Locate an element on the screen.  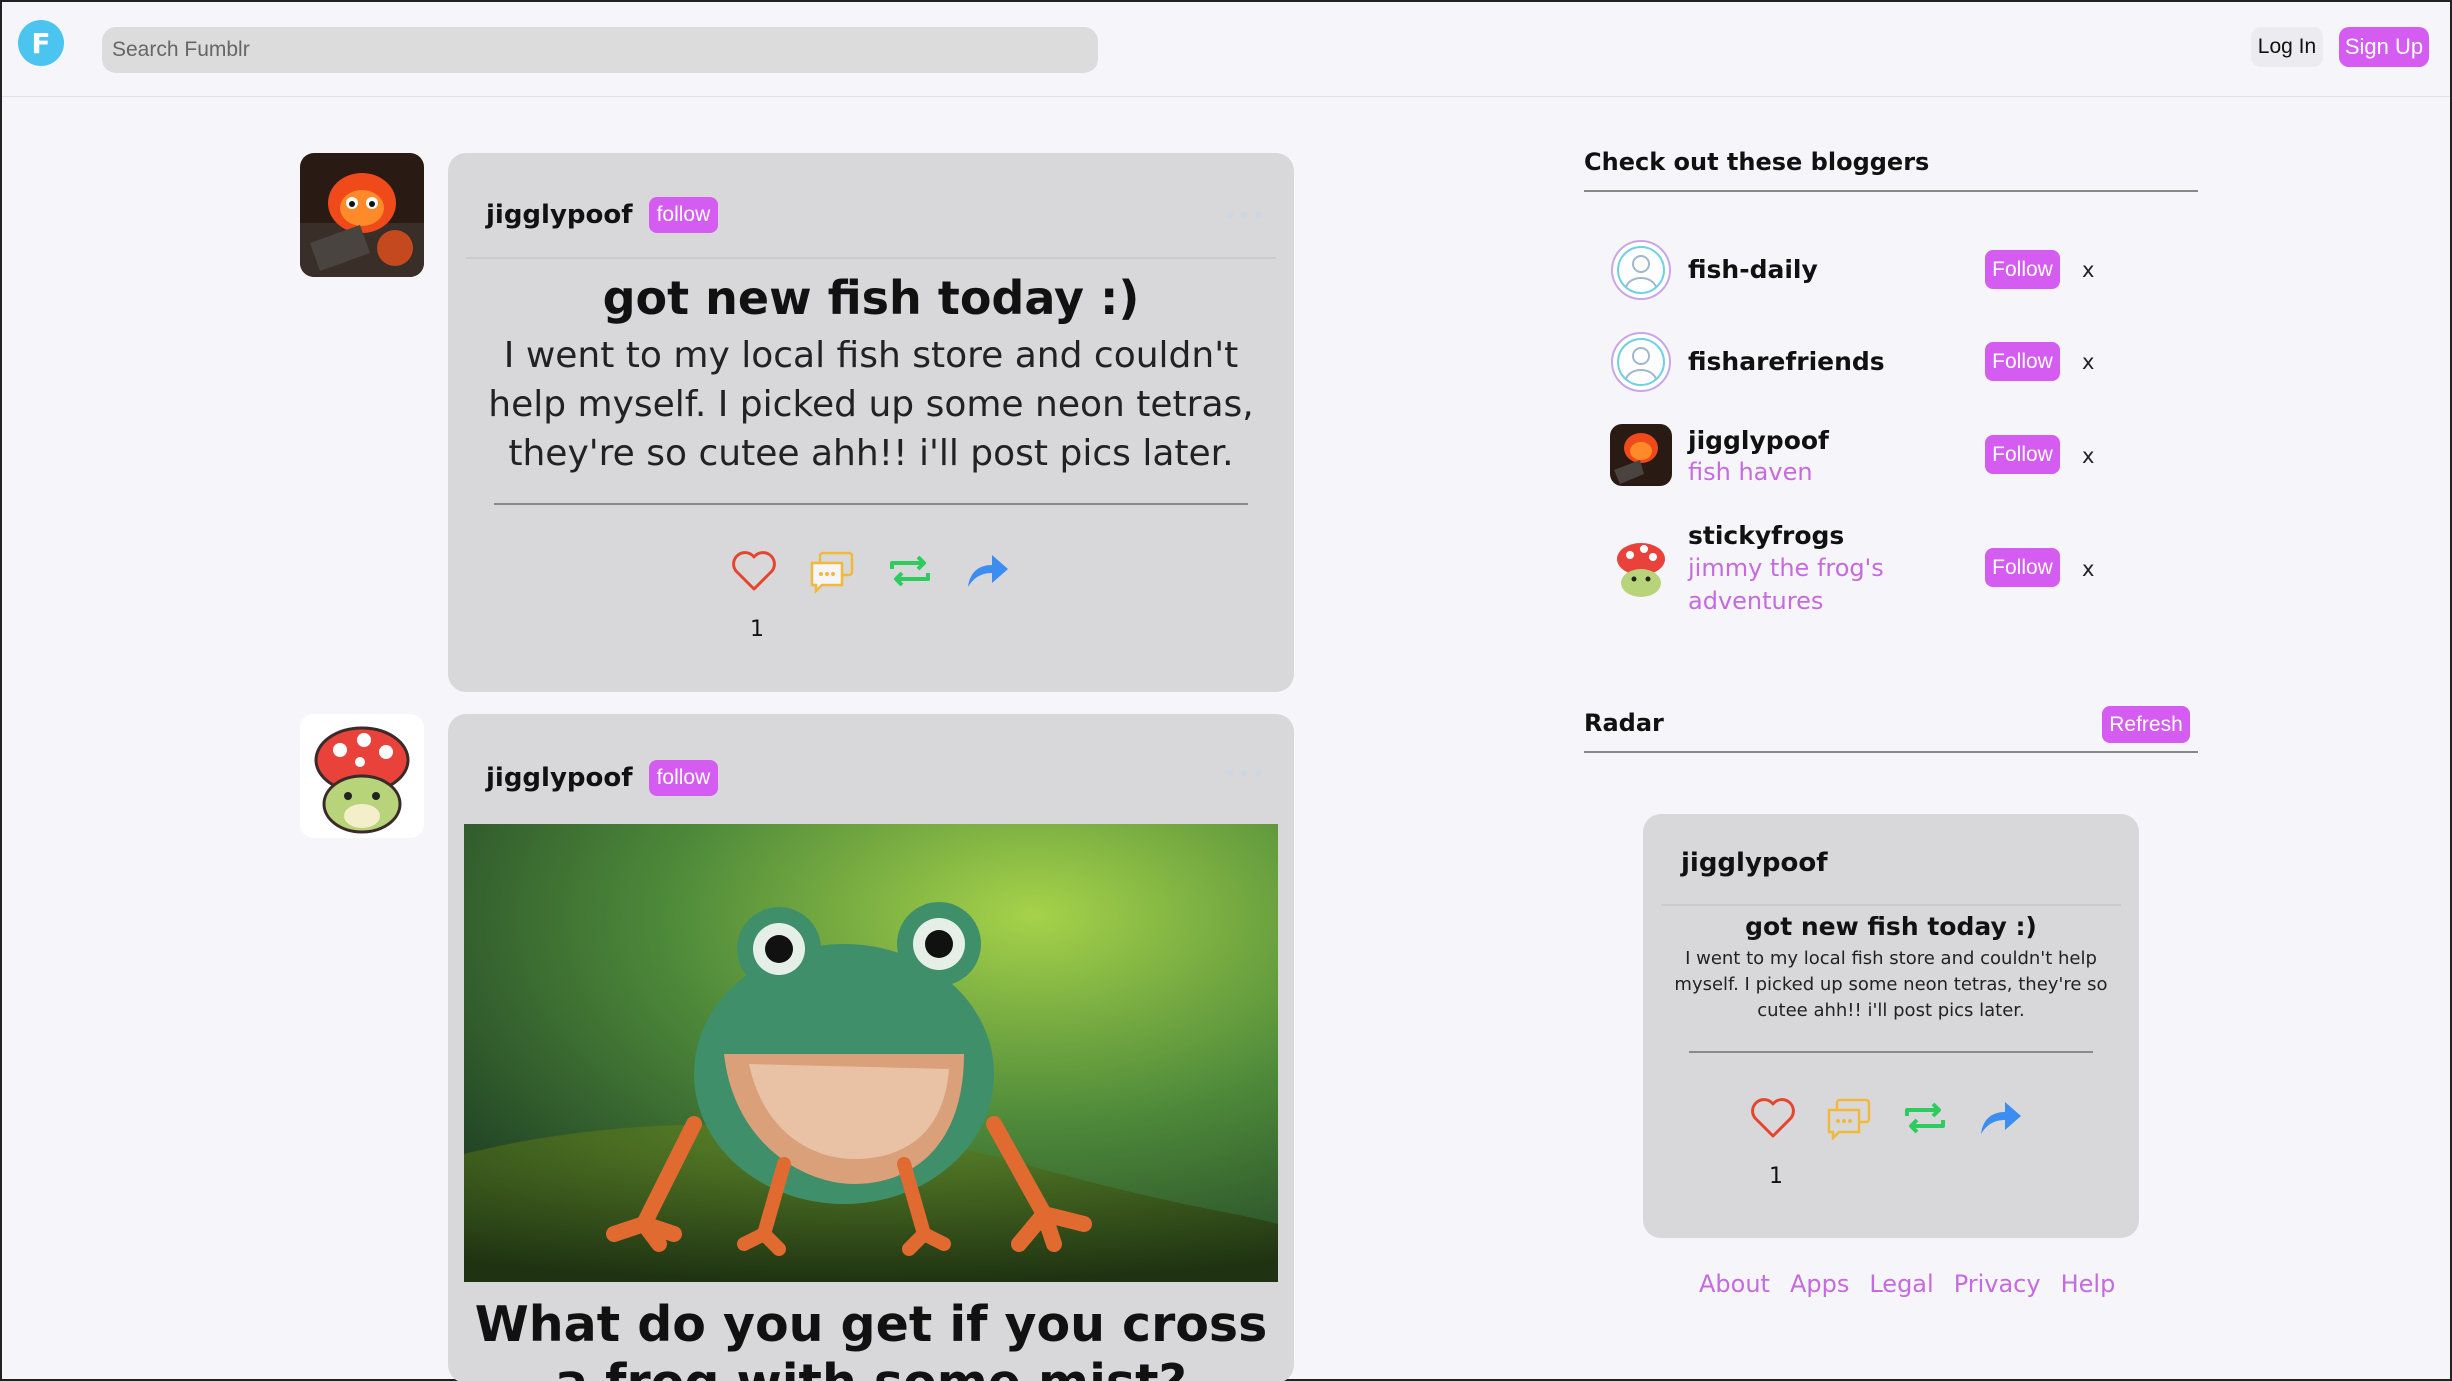
footer-link-about: About is located at coordinates (1734, 1284).